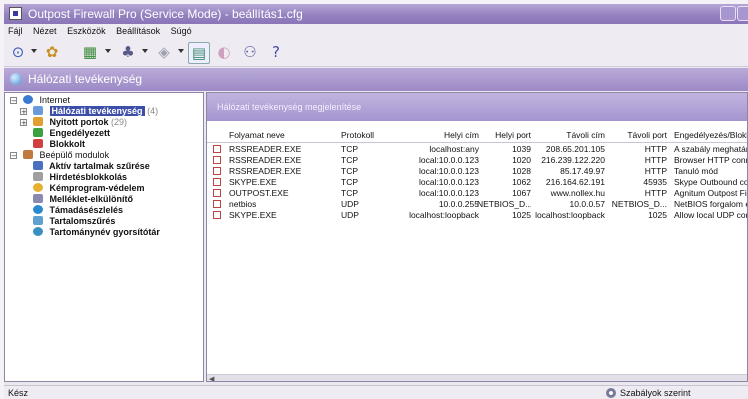  What do you see at coordinates (521, 149) in the screenshot?
I see `cell-local-port: 1039` at bounding box center [521, 149].